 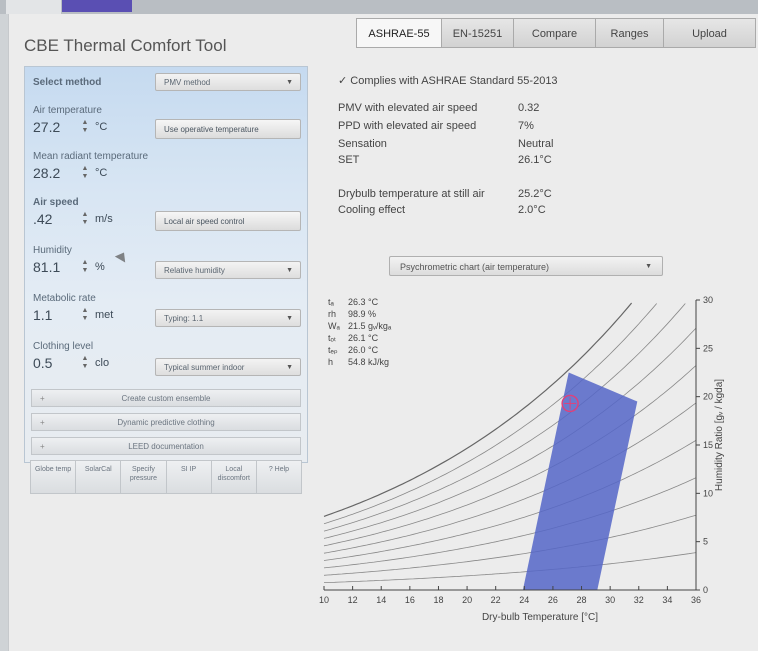 I want to click on x-ticks: 10 12 14 16 18 20 22 24 26 28 30 32 34 36, so click(x=510, y=595).